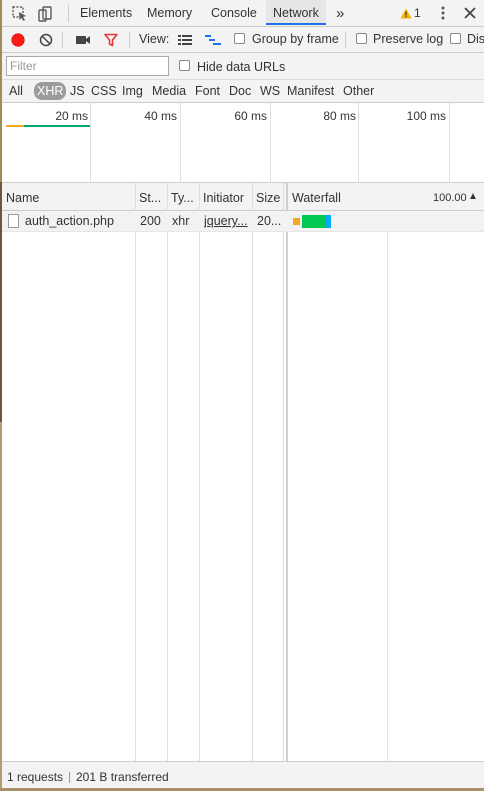 The width and height of the screenshot is (484, 791). I want to click on waterfall-scale-label: 100.00, so click(450, 198).